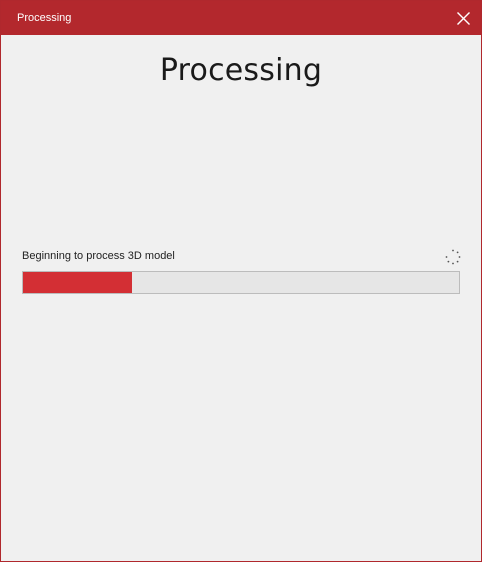 Image resolution: width=482 pixels, height=562 pixels. I want to click on progress-bar-fill, so click(77, 282).